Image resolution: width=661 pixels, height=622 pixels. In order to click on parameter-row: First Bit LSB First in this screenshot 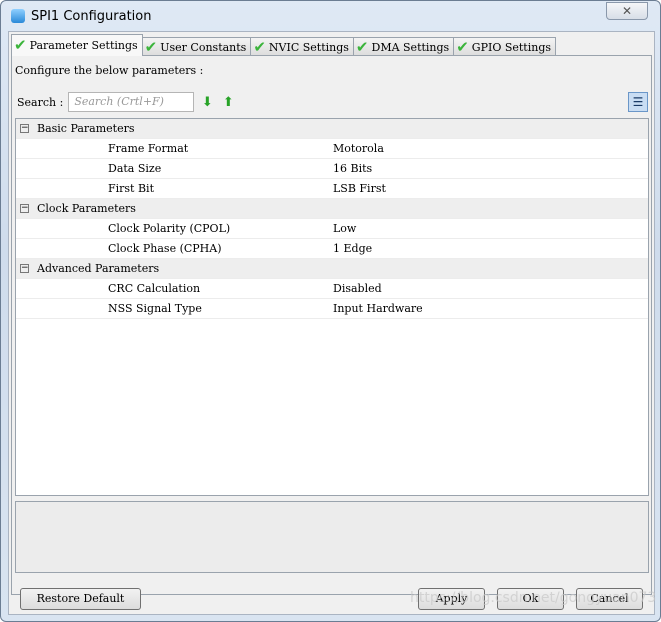, I will do `click(332, 189)`.